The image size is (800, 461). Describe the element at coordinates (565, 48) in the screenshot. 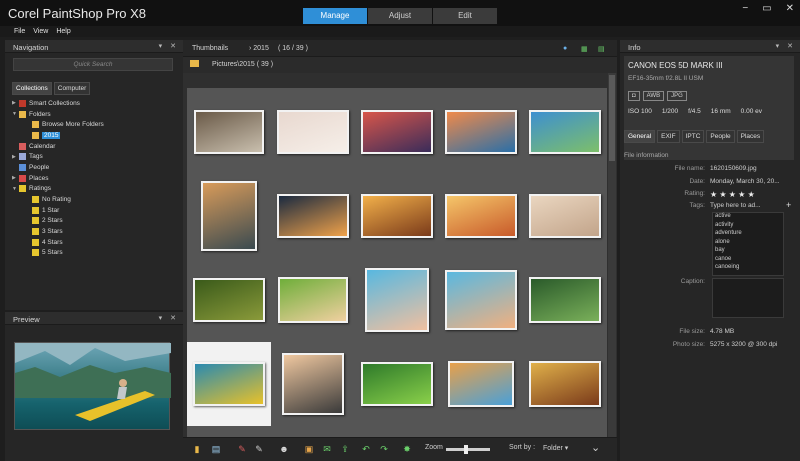

I see `globe-icon: ●` at that location.